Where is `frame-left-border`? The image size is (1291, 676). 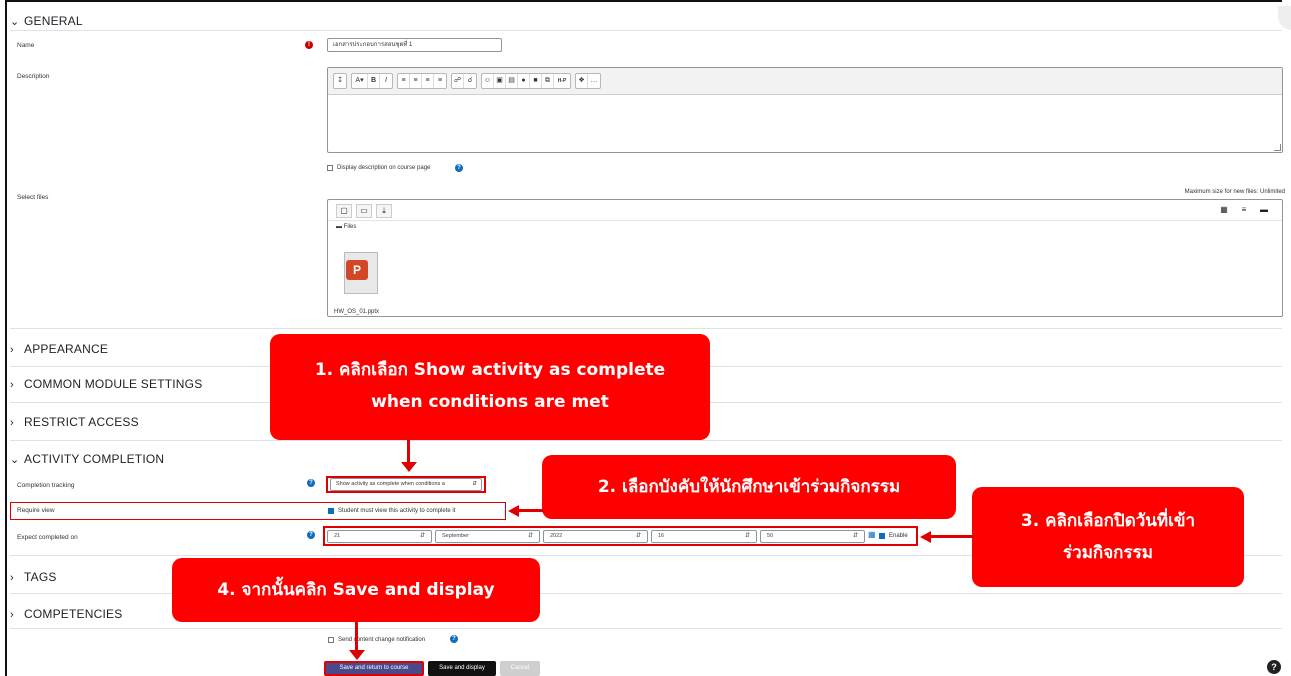
frame-left-border is located at coordinates (6, 338).